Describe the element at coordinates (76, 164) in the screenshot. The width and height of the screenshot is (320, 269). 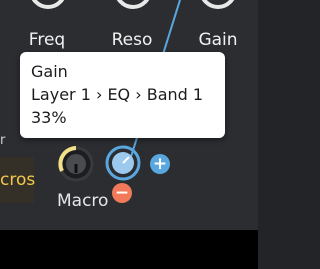
I see `macro-knob` at that location.